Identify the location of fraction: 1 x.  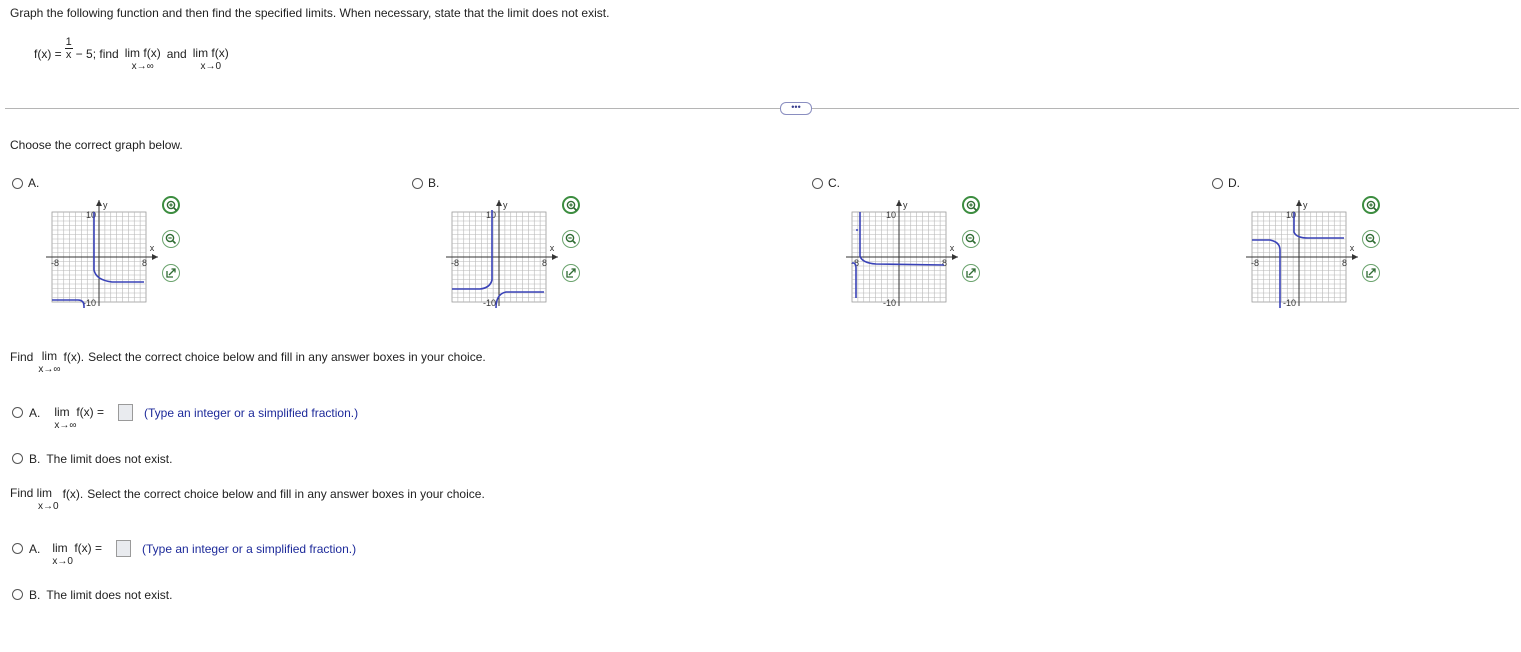
(68, 48).